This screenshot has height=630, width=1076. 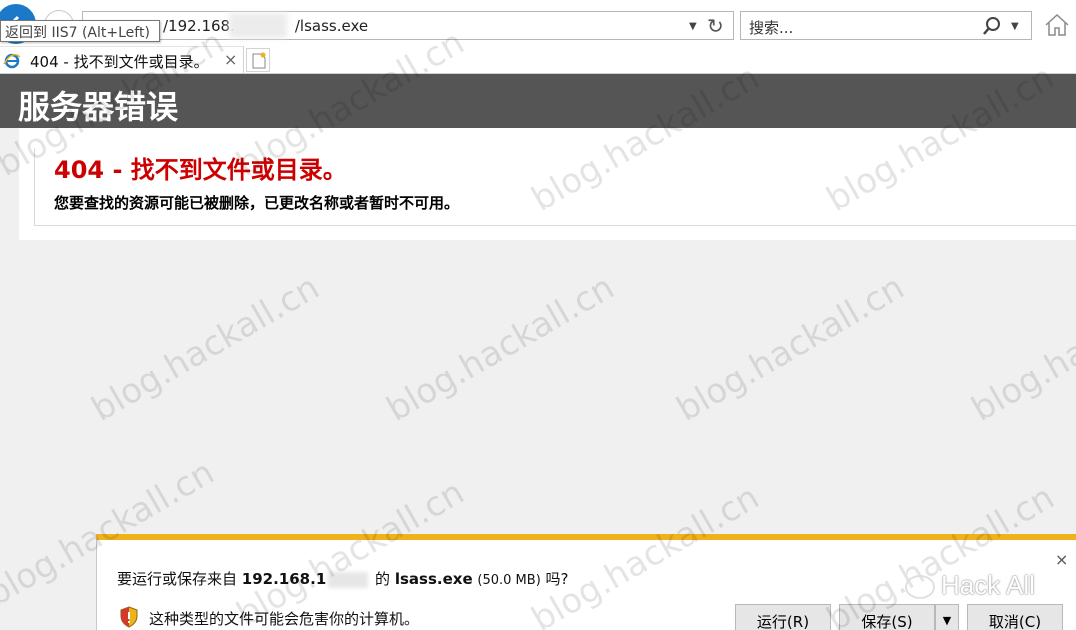 What do you see at coordinates (783, 617) in the screenshot?
I see `run-button: 运行(R)` at bounding box center [783, 617].